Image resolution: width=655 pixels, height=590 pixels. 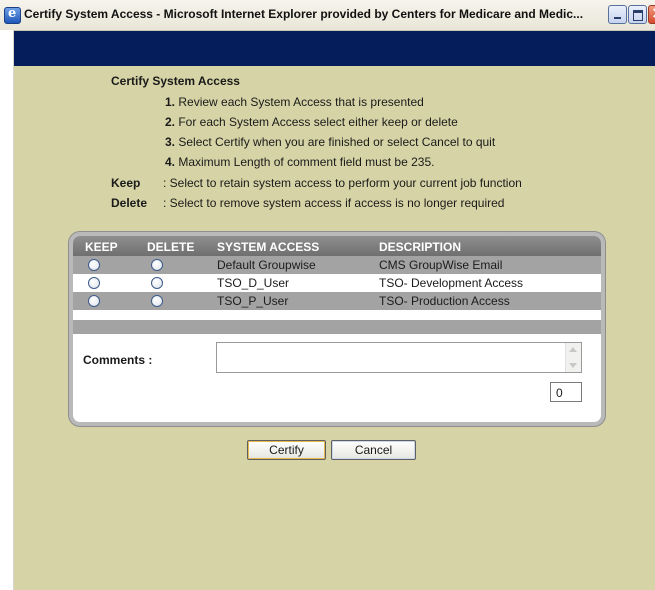 What do you see at coordinates (266, 265) in the screenshot?
I see `system-access-cell: Default Groupwise` at bounding box center [266, 265].